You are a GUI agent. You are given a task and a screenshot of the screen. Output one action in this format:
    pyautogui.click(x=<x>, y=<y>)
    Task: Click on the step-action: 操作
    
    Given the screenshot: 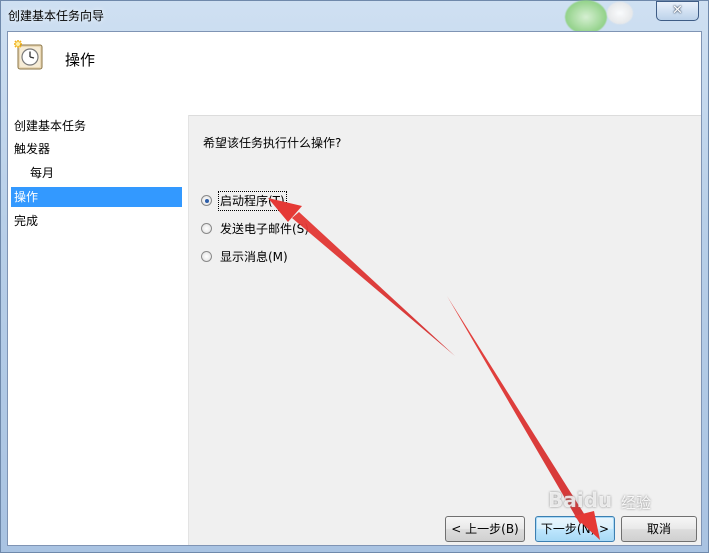 What is the action you would take?
    pyautogui.click(x=96, y=197)
    